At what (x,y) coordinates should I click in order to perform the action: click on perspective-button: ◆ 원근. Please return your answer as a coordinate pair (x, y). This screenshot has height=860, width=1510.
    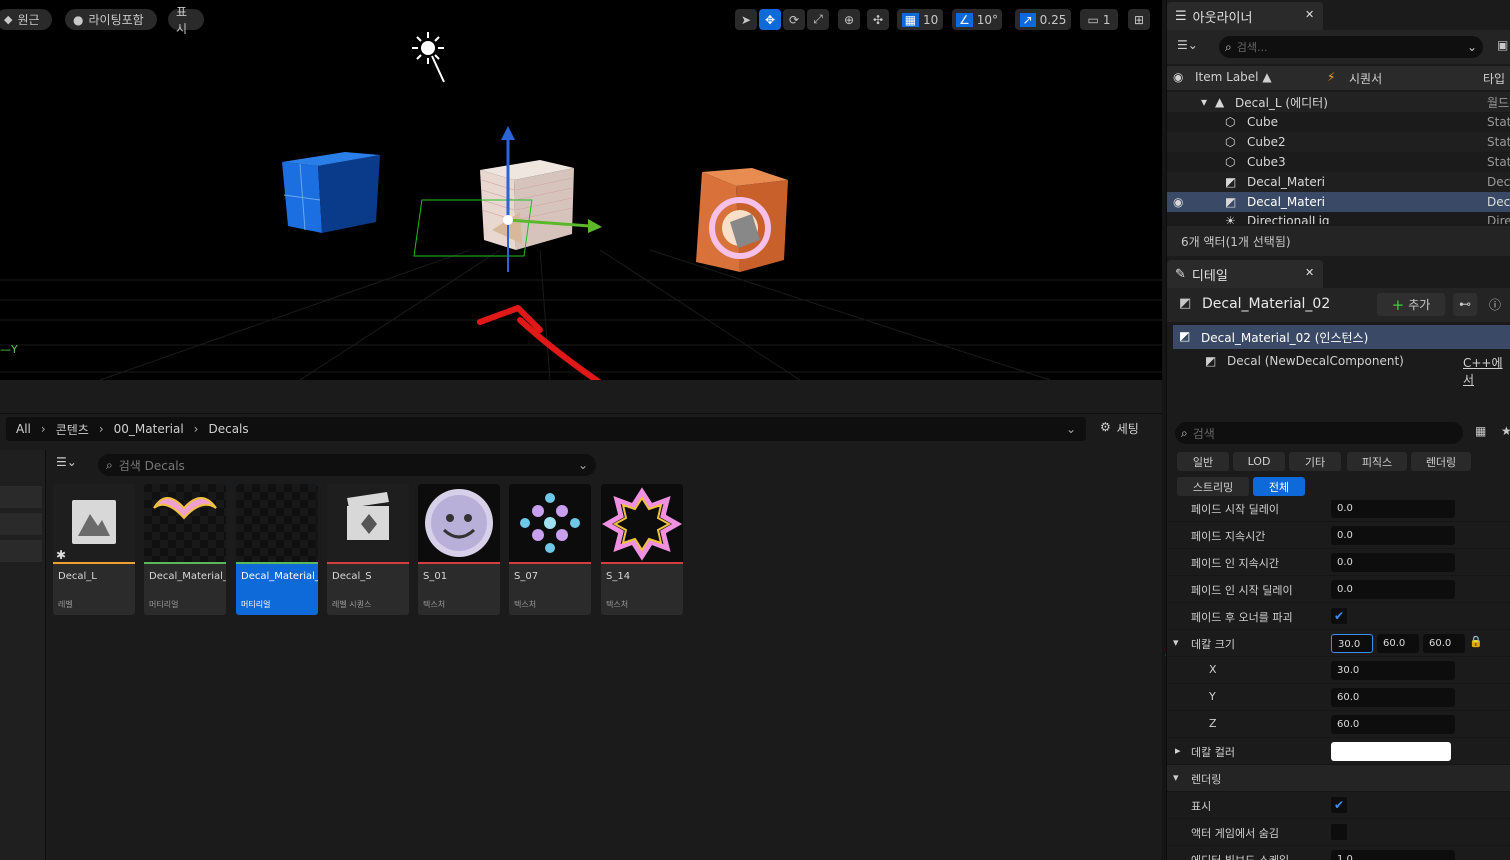
    Looking at the image, I should click on (26, 19).